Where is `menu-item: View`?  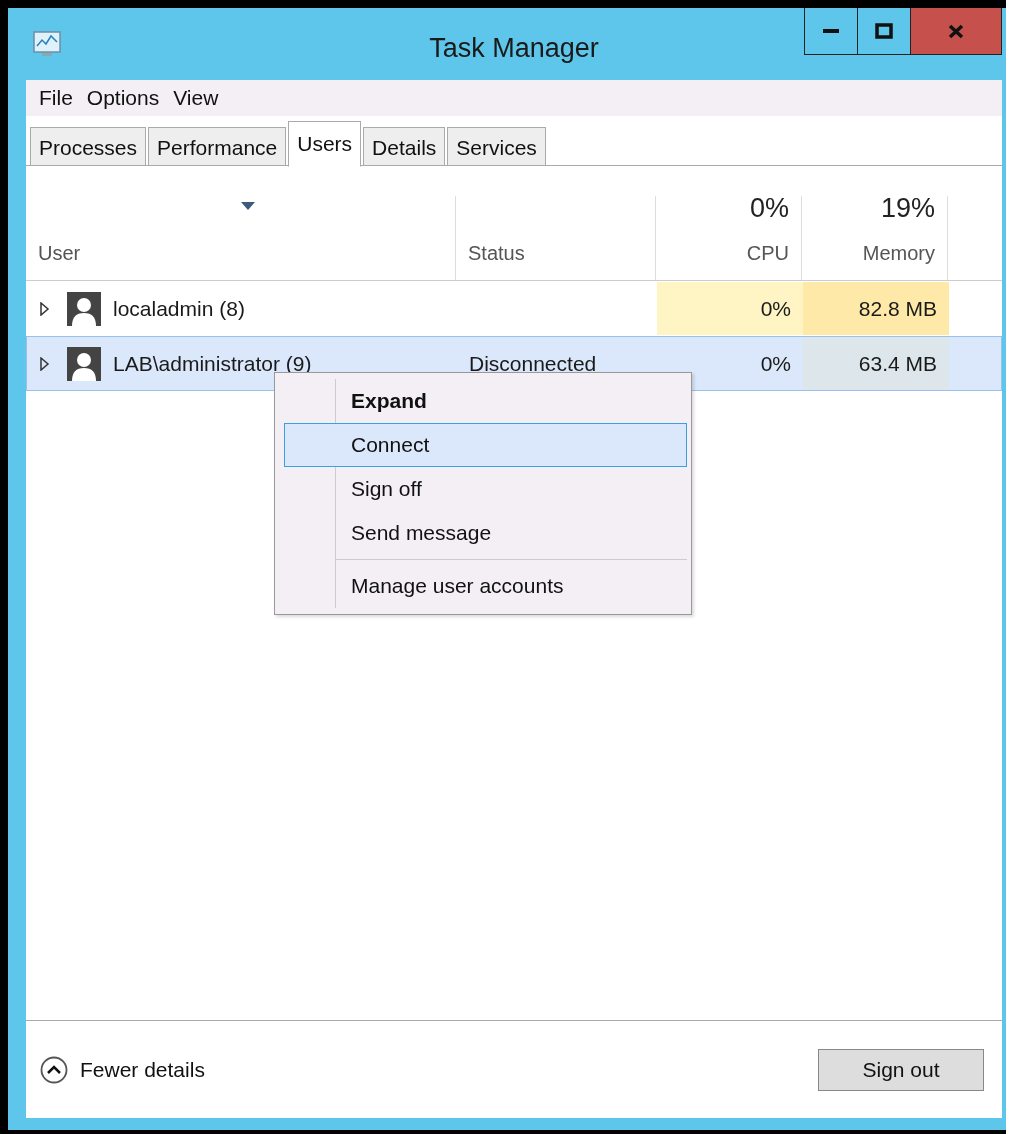
menu-item: View is located at coordinates (196, 98).